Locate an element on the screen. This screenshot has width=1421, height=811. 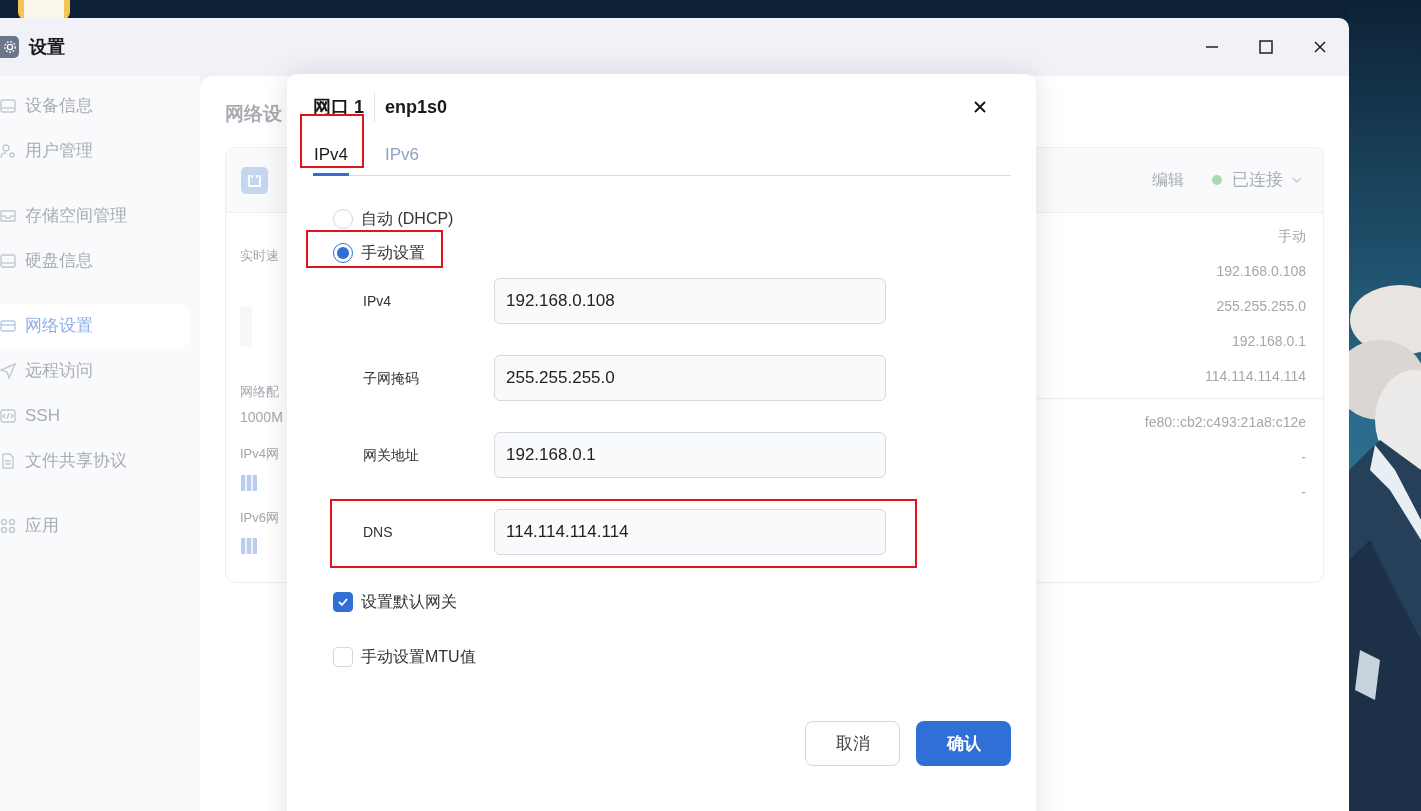
card-icon is located at coordinates (8, 326).